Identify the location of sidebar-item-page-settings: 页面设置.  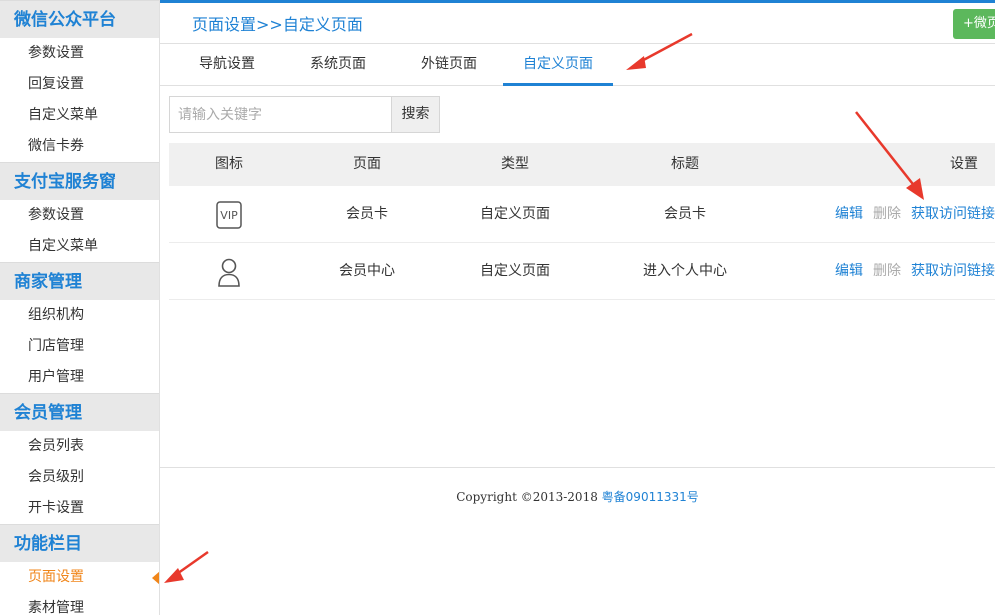
(79, 577).